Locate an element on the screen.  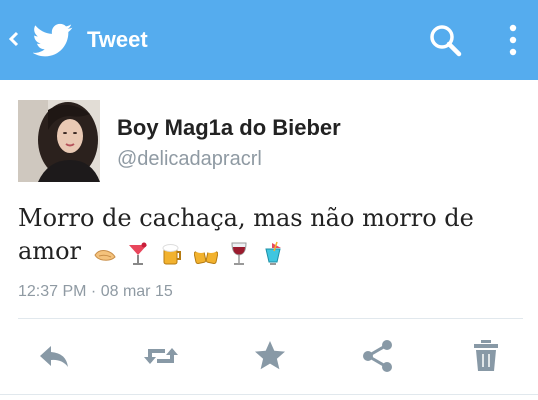
clinking-beers-emoji is located at coordinates (205, 255).